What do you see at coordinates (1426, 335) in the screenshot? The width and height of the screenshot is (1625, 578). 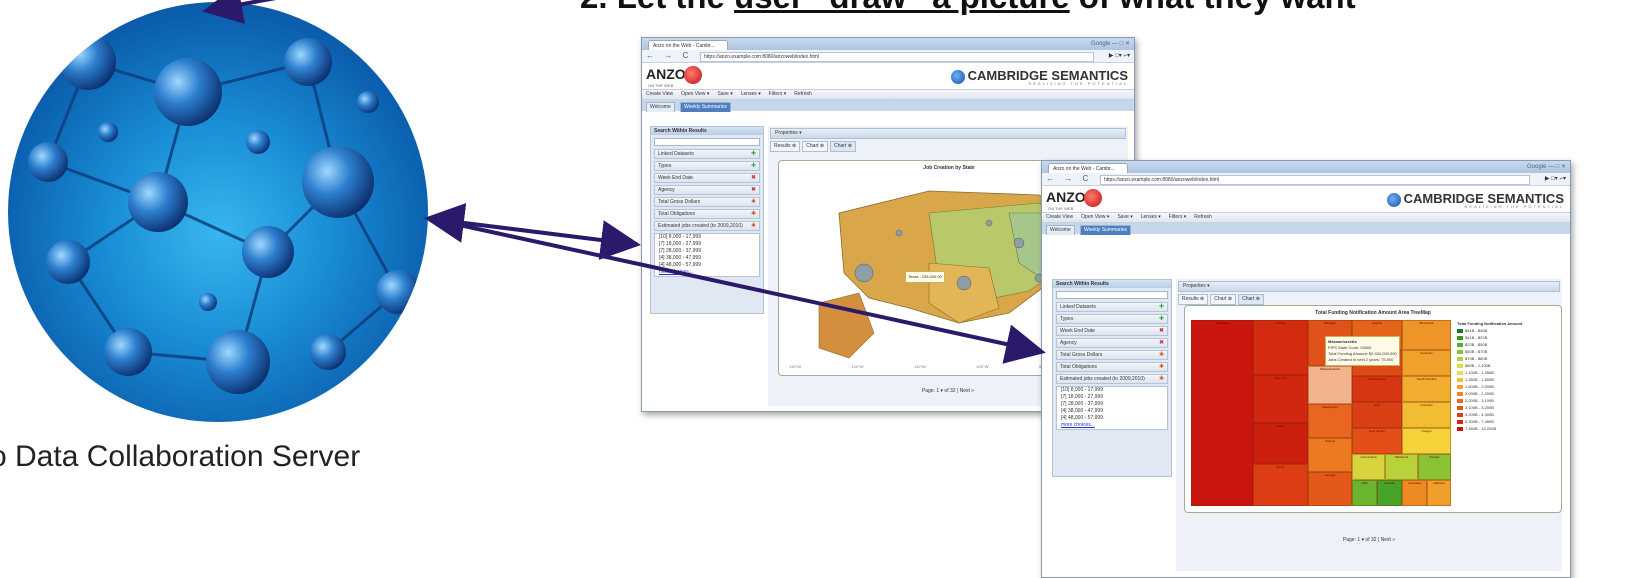 I see `treemap-cell: Minnesota` at bounding box center [1426, 335].